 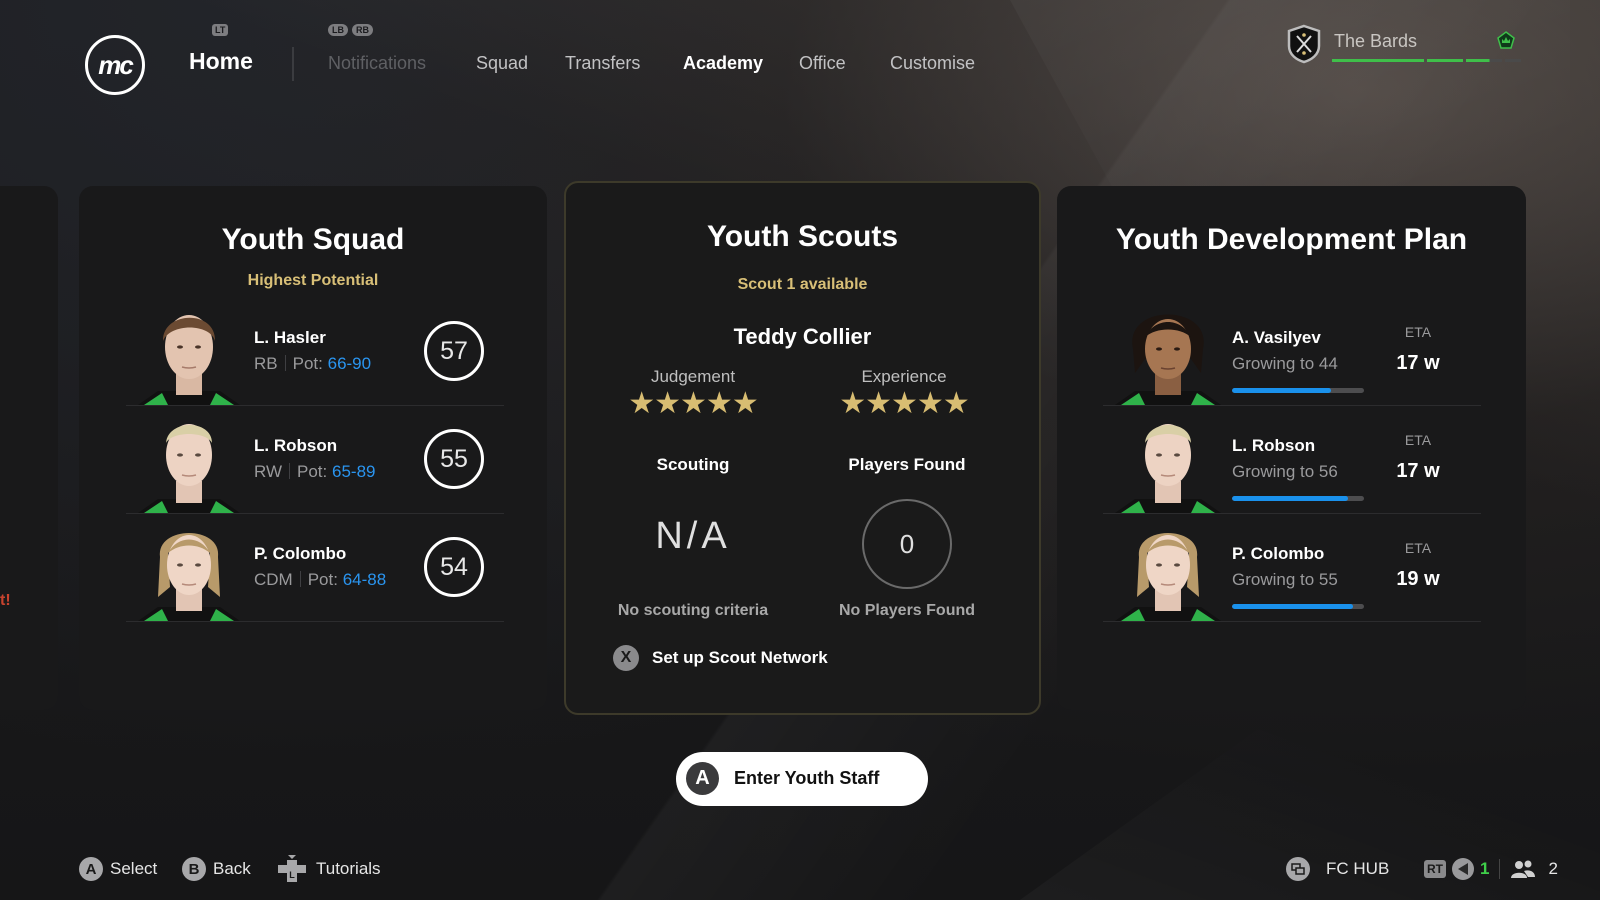 What do you see at coordinates (273, 579) in the screenshot?
I see `player-position: CDM` at bounding box center [273, 579].